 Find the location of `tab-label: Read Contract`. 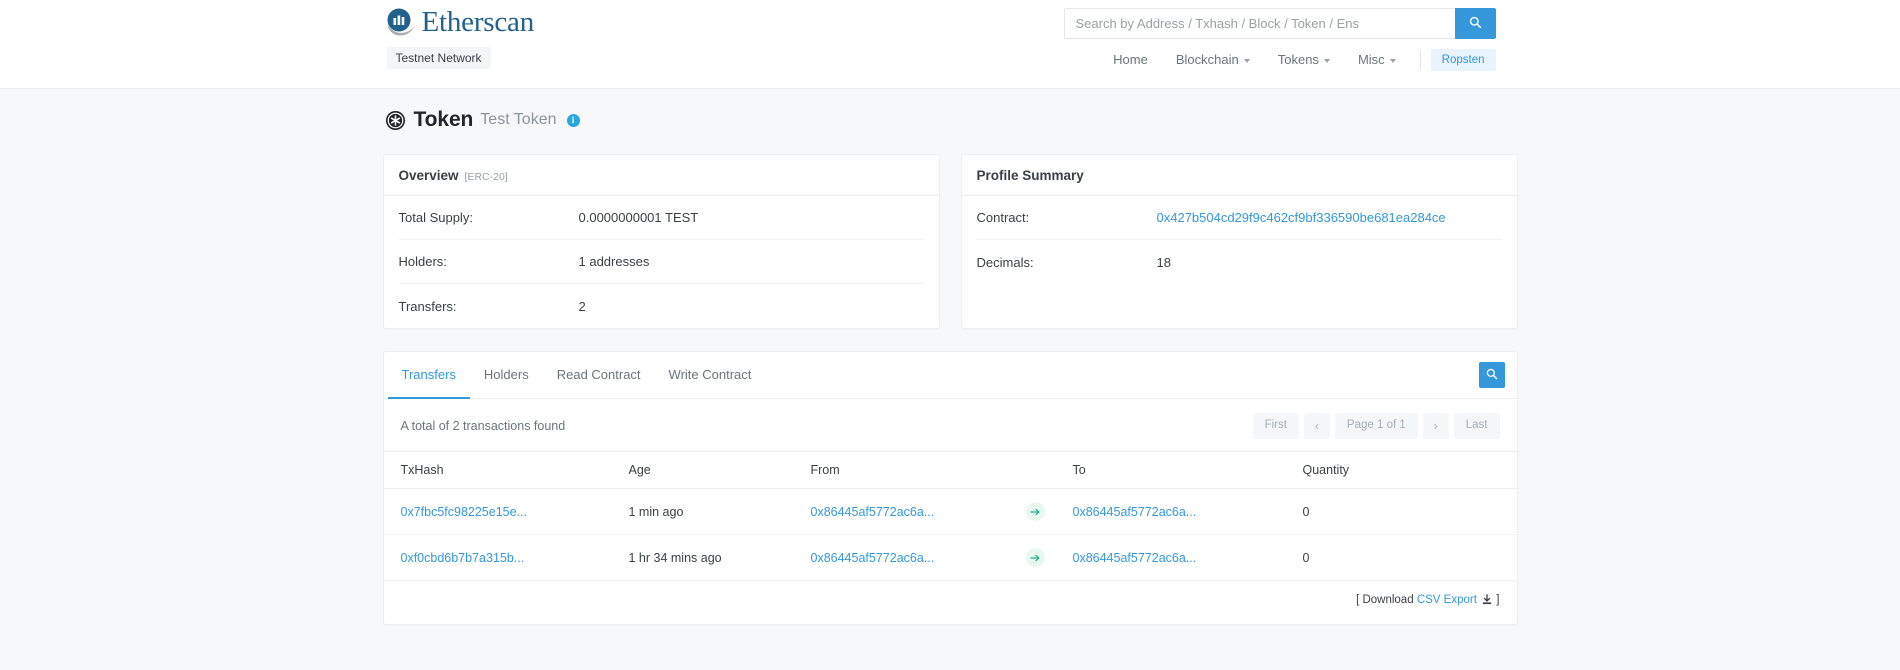

tab-label: Read Contract is located at coordinates (598, 374).